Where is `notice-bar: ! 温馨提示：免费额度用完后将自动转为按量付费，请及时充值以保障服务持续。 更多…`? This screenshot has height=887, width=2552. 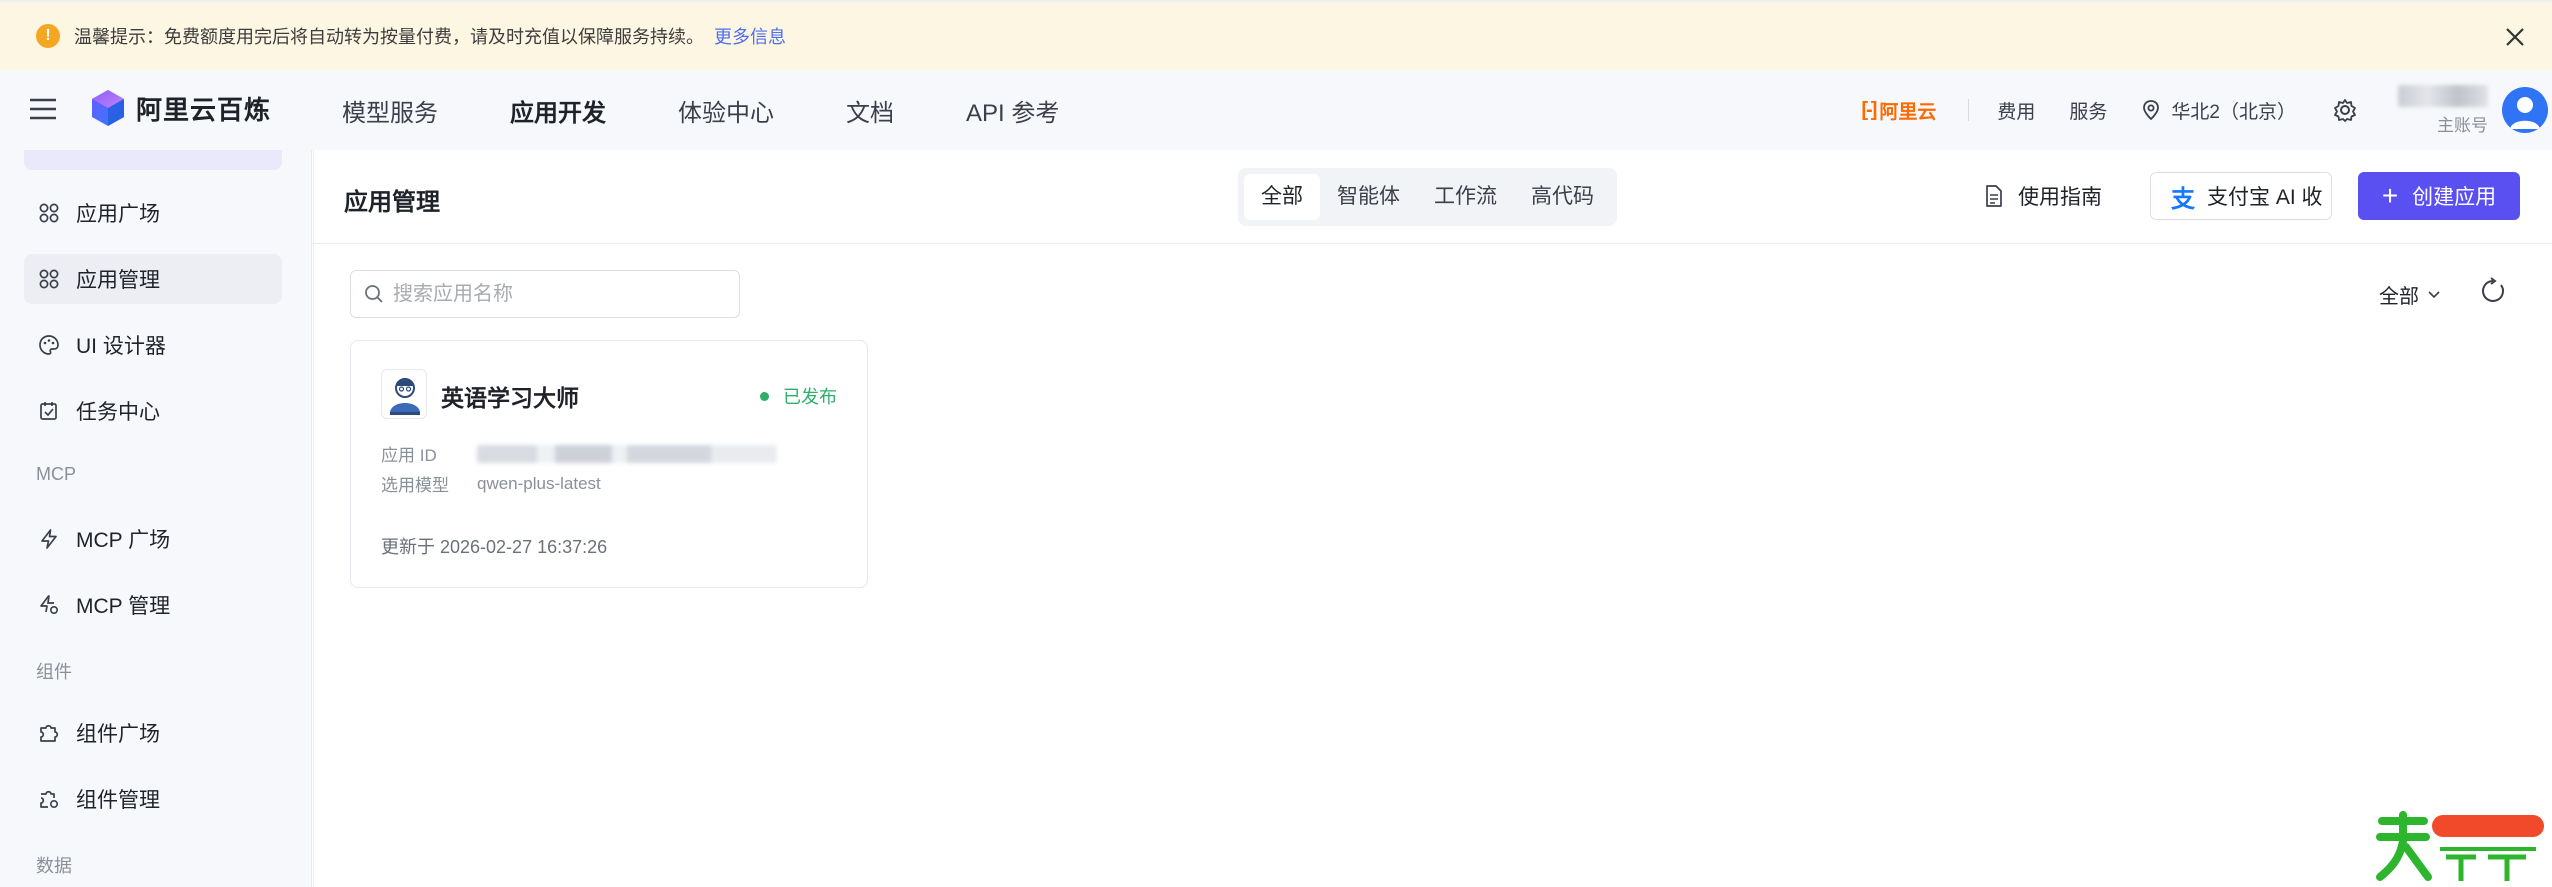
notice-bar: ! 温馨提示：免费额度用完后将自动转为按量付费，请及时充值以保障服务持续。 更多… is located at coordinates (1276, 35).